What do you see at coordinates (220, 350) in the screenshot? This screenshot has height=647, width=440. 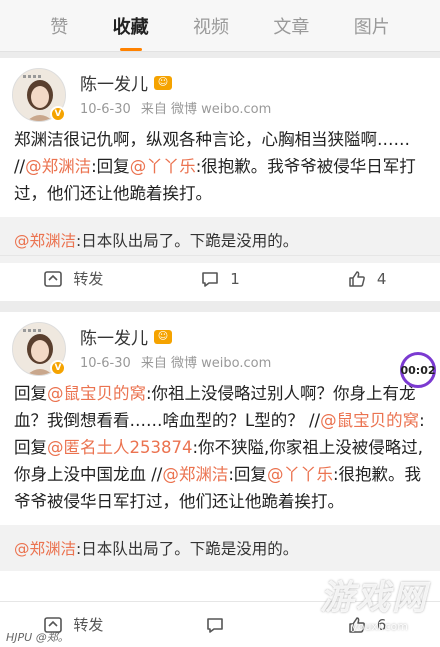 I see `post-header: V 陈一发儿 ☺ 10-6-30 来自 微博 weibo.com 00:02` at bounding box center [220, 350].